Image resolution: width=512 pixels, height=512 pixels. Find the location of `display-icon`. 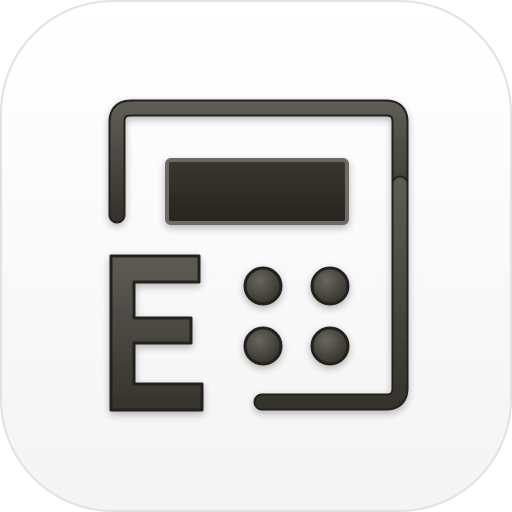

display-icon is located at coordinates (257, 191).